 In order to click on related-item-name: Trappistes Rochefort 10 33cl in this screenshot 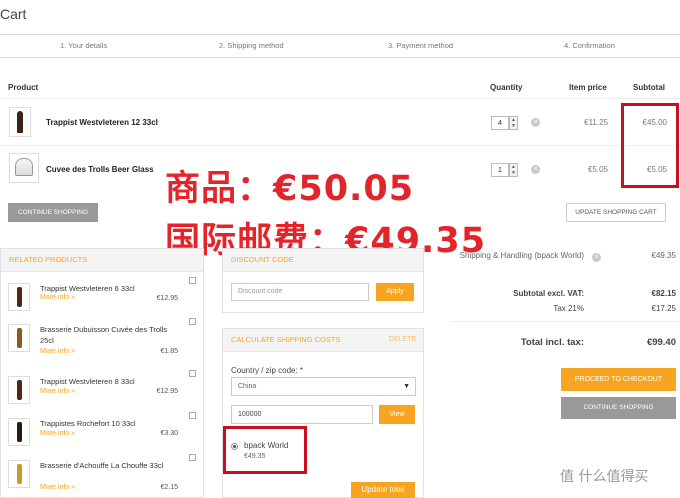, I will do `click(105, 423)`.